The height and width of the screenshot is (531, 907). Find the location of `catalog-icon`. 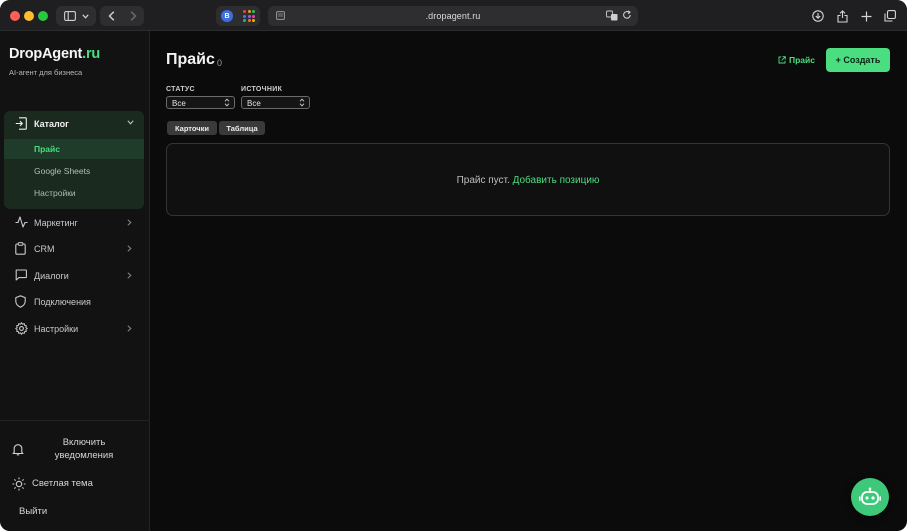

catalog-icon is located at coordinates (21, 123).